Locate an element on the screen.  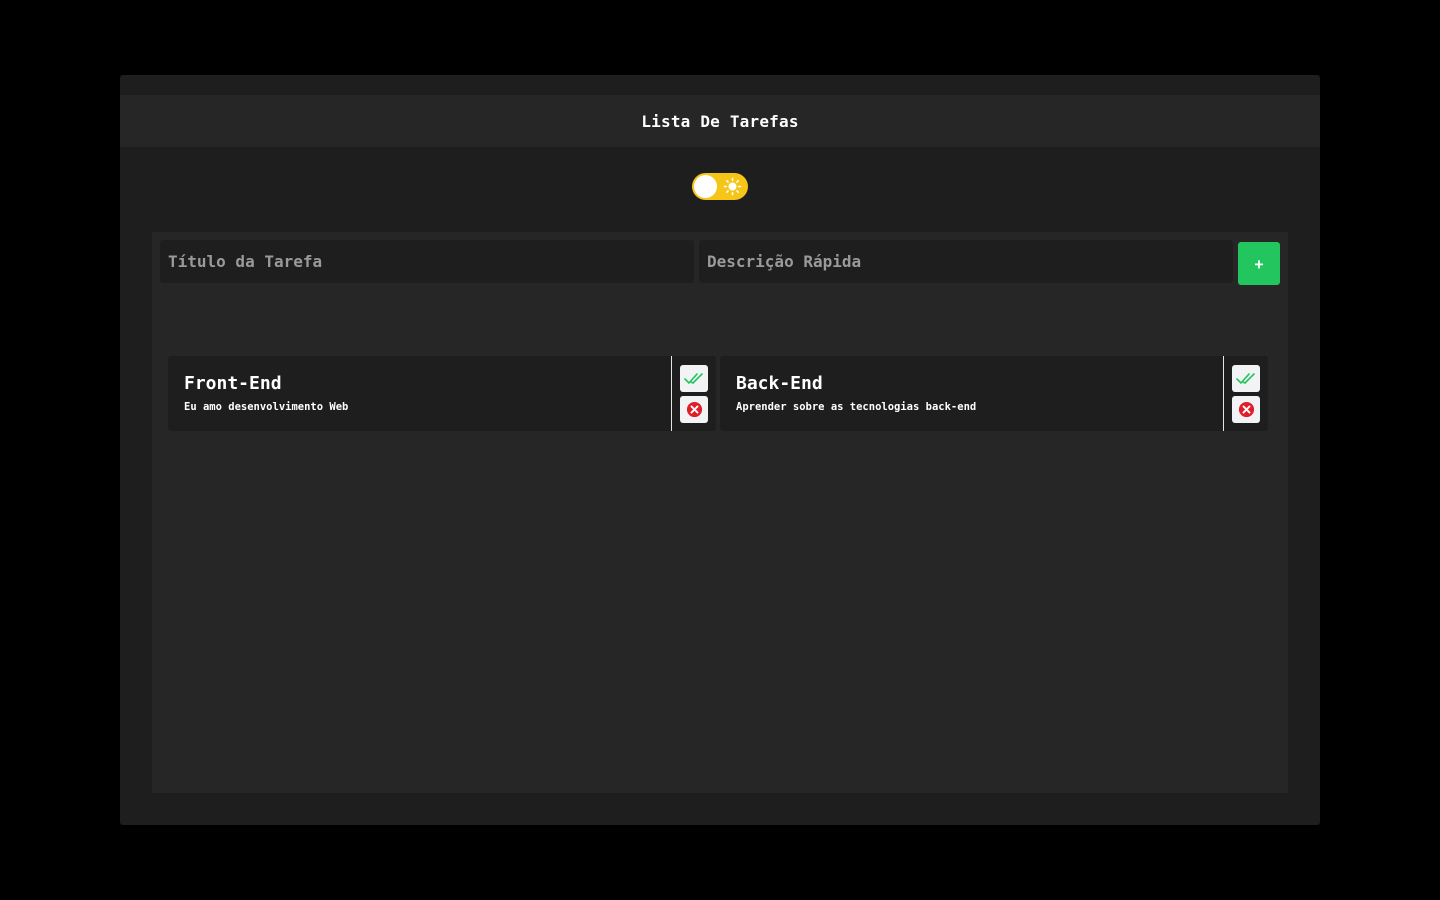
task-card: Front-End Eu amo desenvolvimento Web is located at coordinates (442, 393).